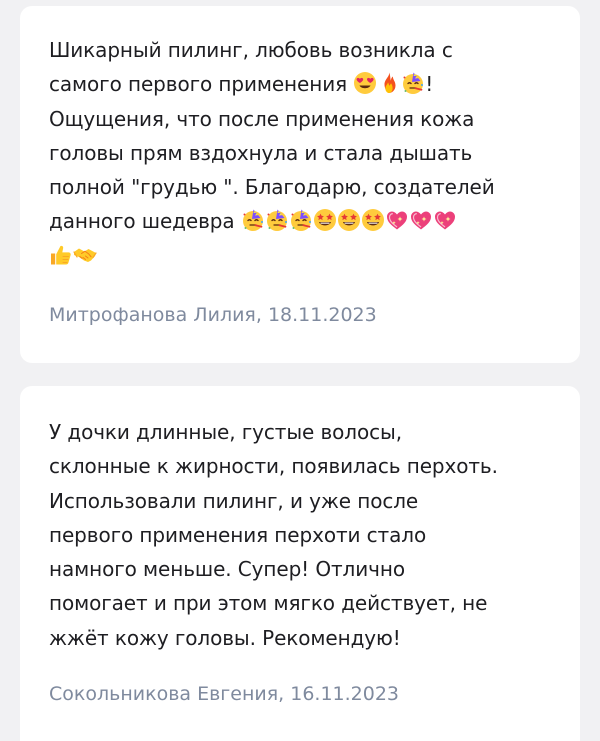 The height and width of the screenshot is (741, 600). Describe the element at coordinates (234, 500) in the screenshot. I see `review-text-line: Использовали пилинг, и уже после` at that location.